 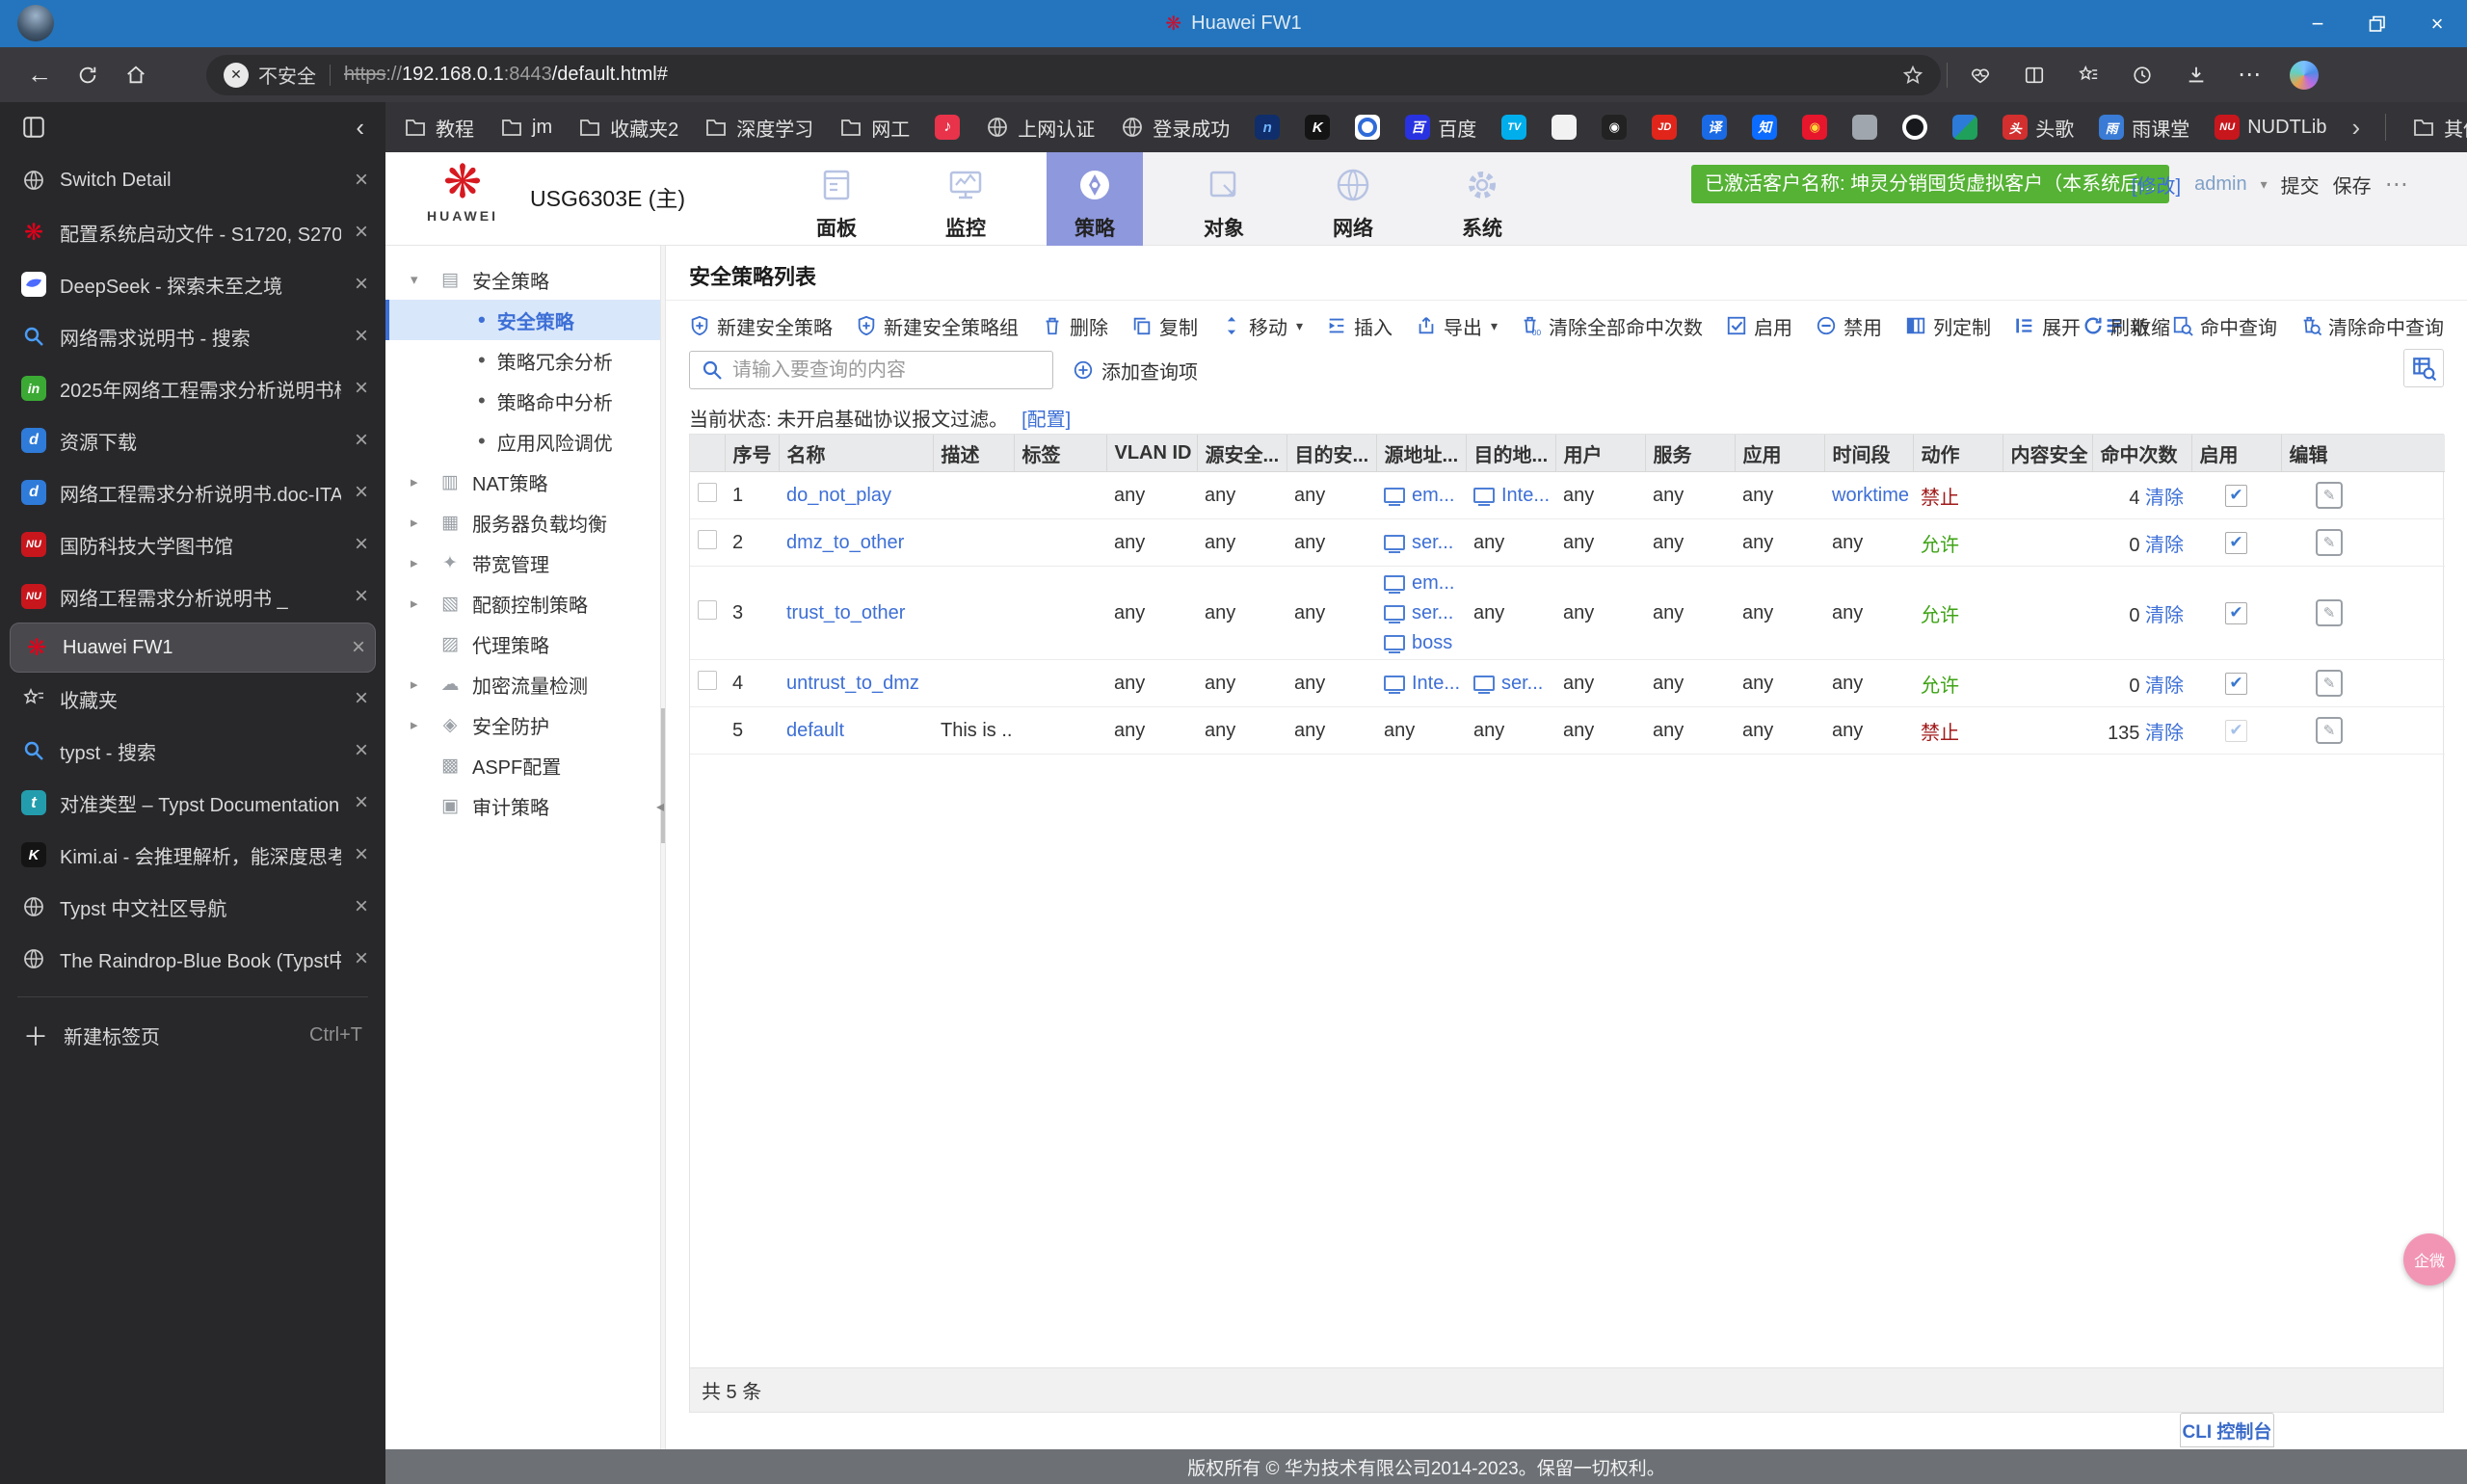 I want to click on close-button: ×, so click(x=2437, y=23).